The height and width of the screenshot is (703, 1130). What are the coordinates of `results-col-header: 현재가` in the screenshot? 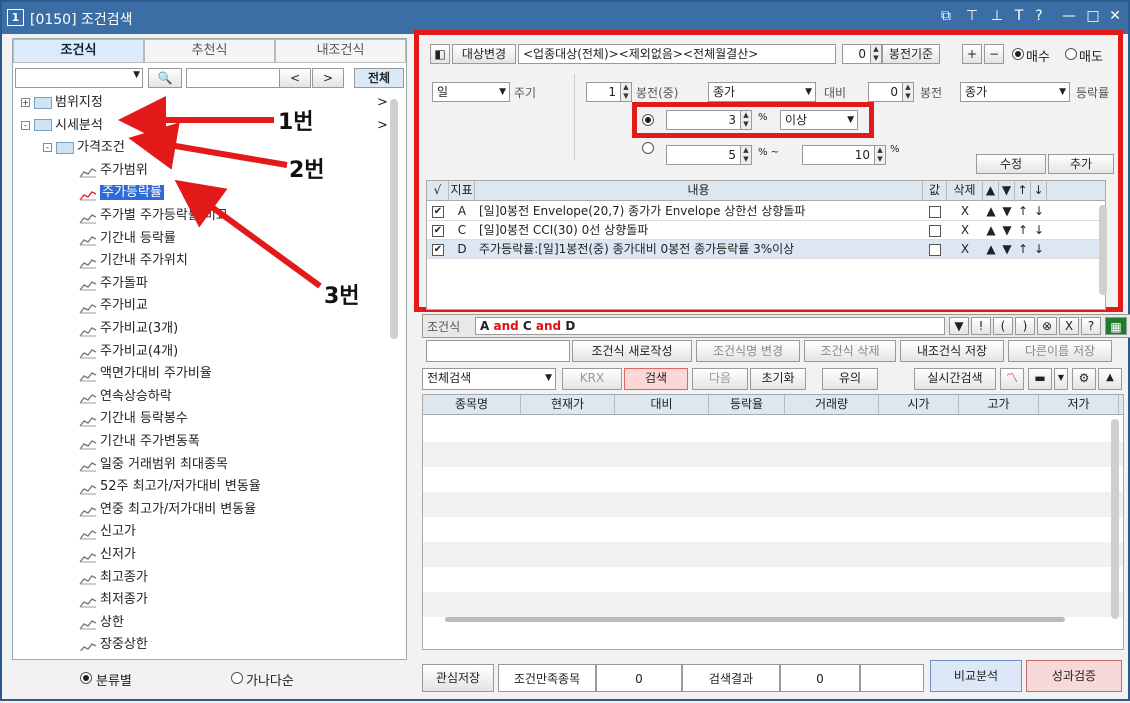 It's located at (568, 404).